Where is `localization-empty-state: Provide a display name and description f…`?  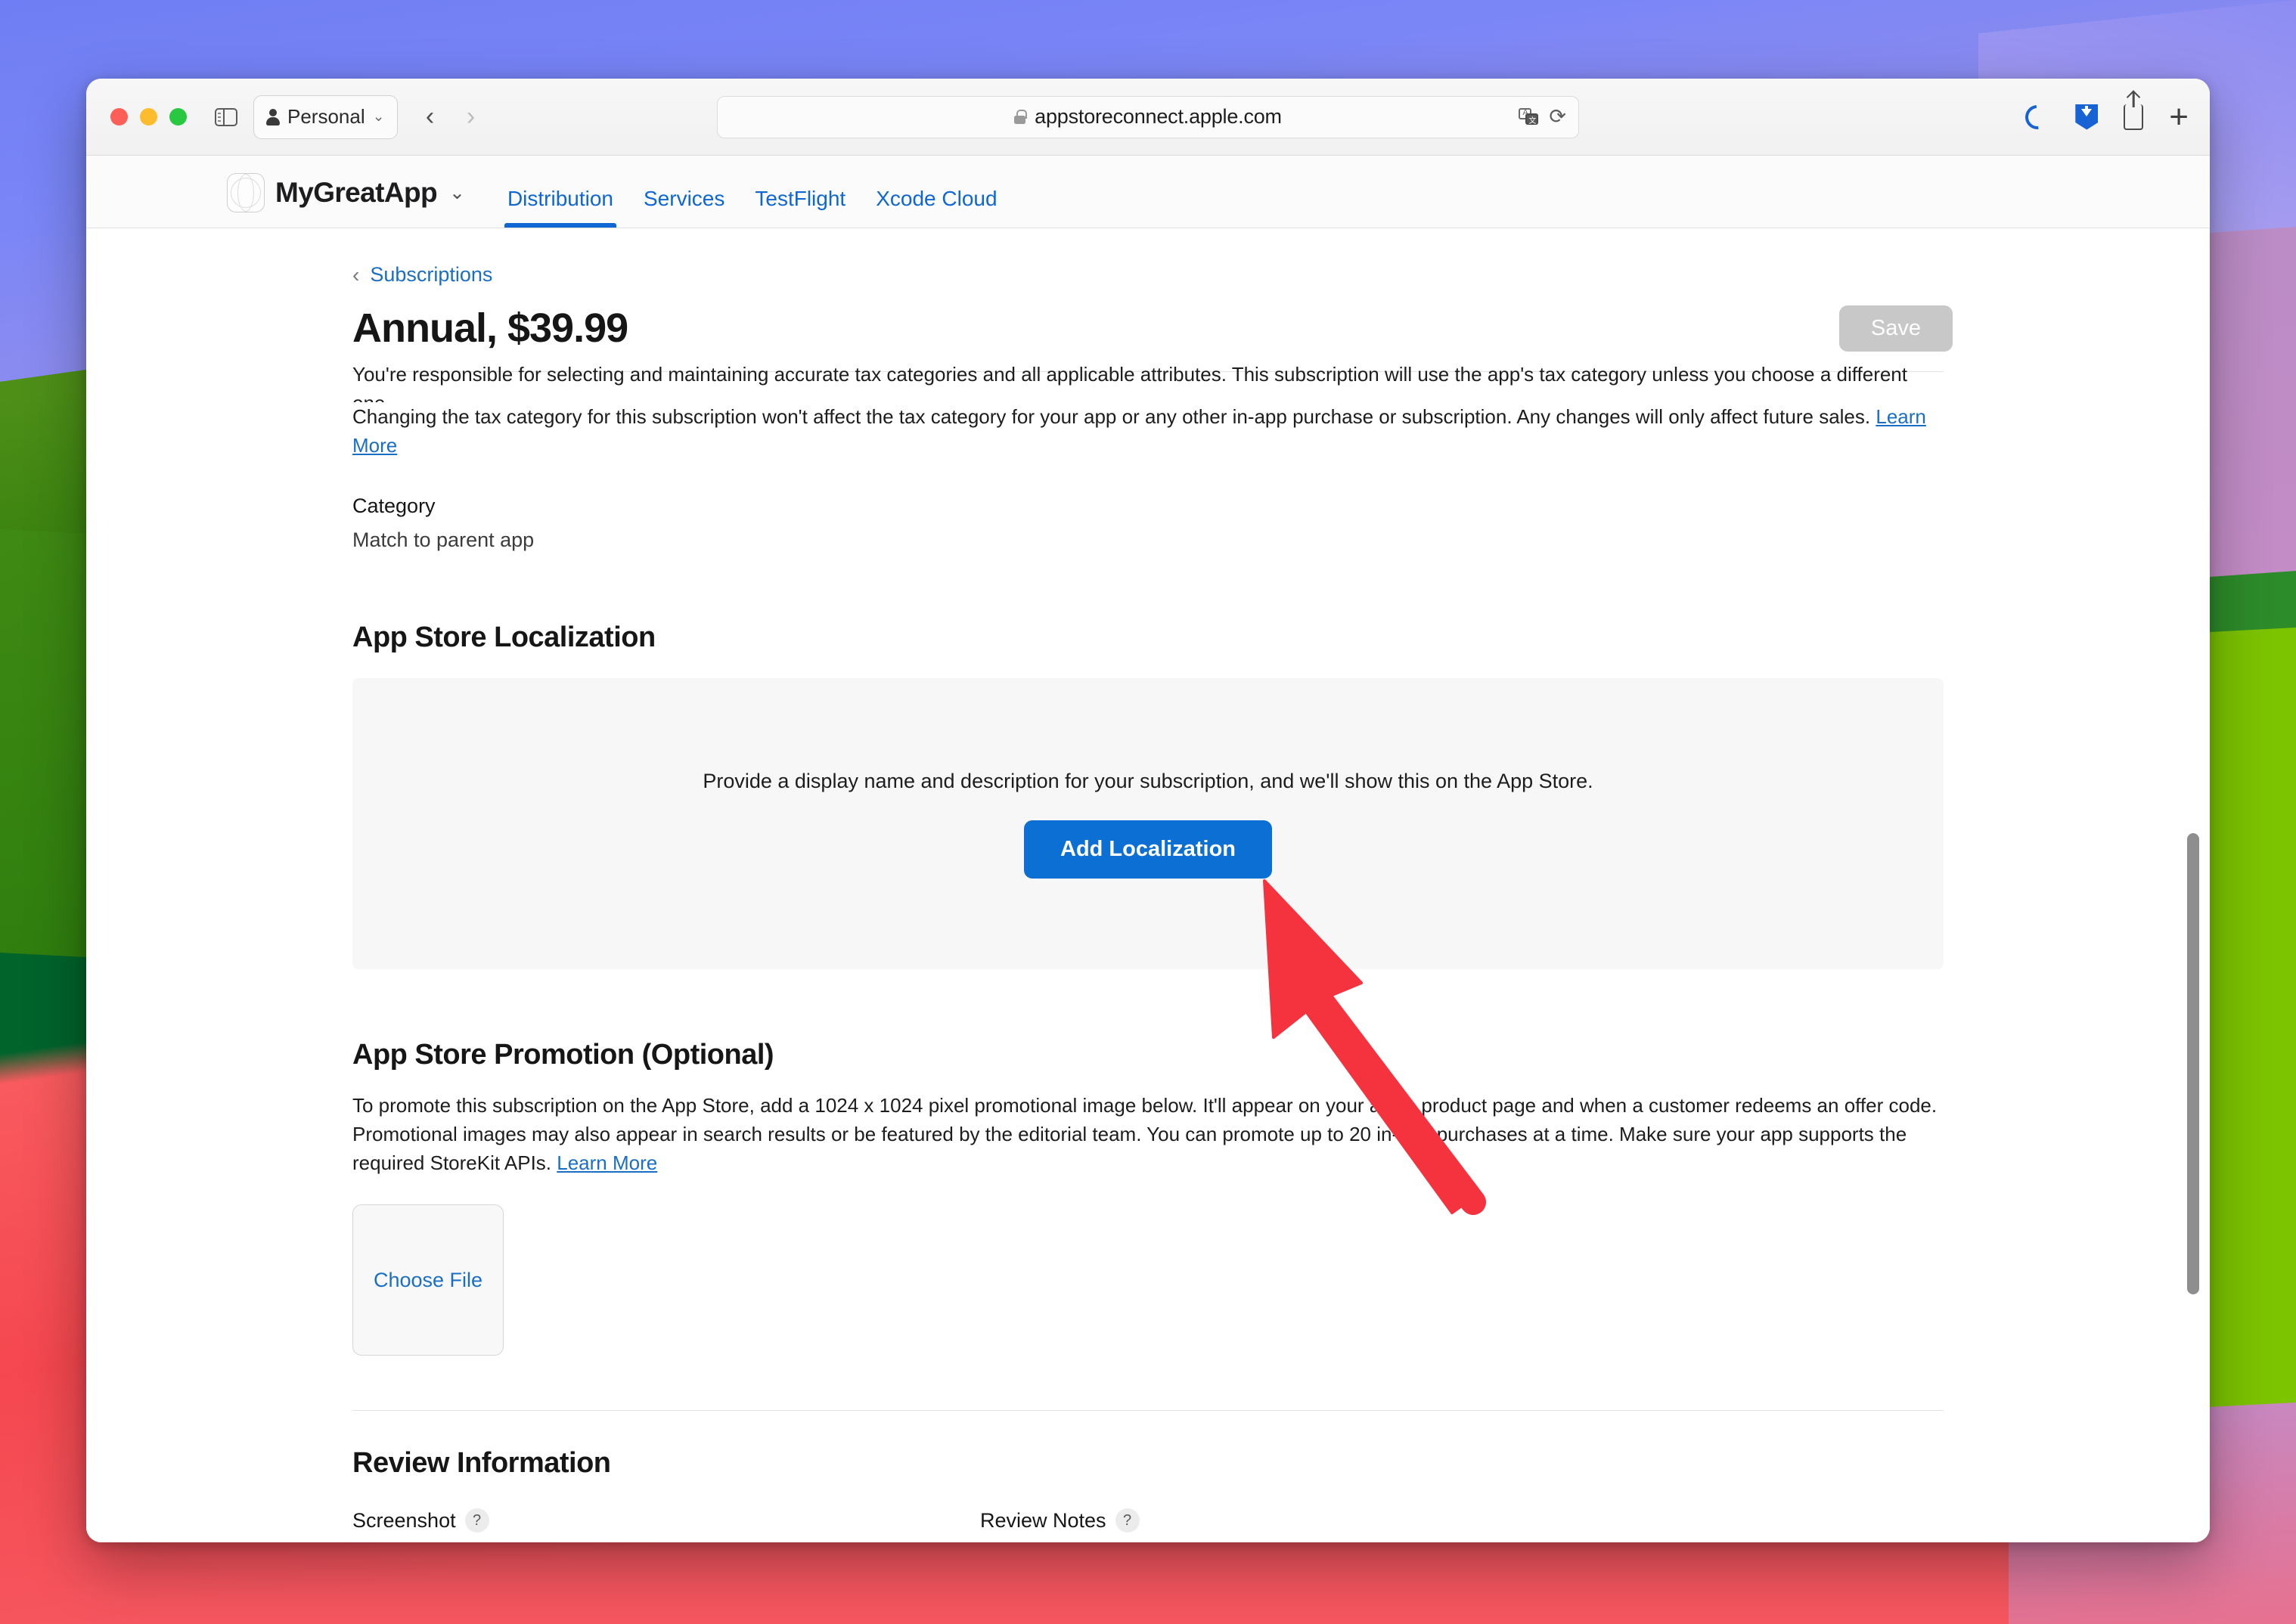 localization-empty-state: Provide a display name and description f… is located at coordinates (1148, 823).